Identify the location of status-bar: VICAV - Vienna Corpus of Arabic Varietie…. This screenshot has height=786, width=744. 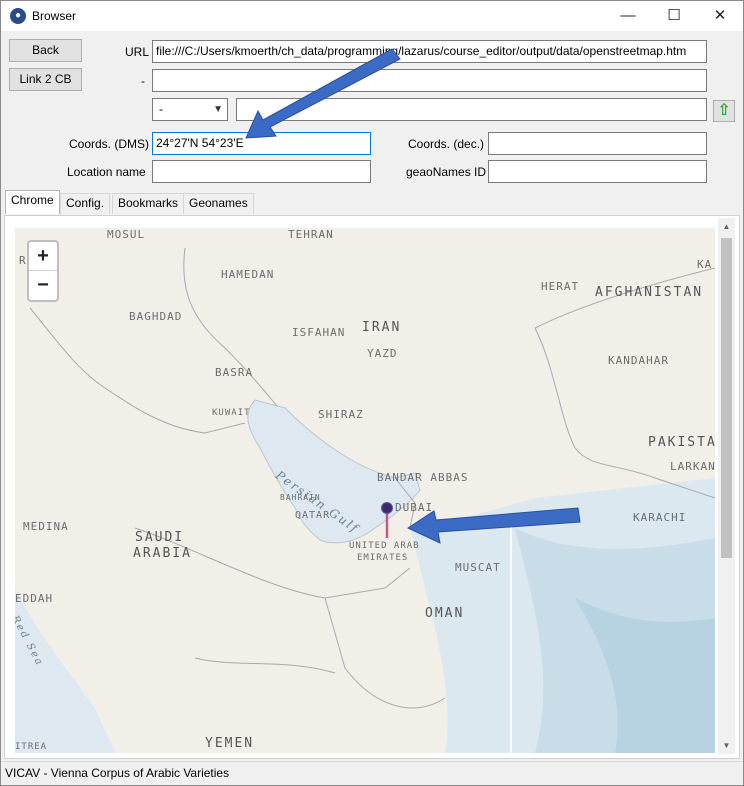
(372, 773).